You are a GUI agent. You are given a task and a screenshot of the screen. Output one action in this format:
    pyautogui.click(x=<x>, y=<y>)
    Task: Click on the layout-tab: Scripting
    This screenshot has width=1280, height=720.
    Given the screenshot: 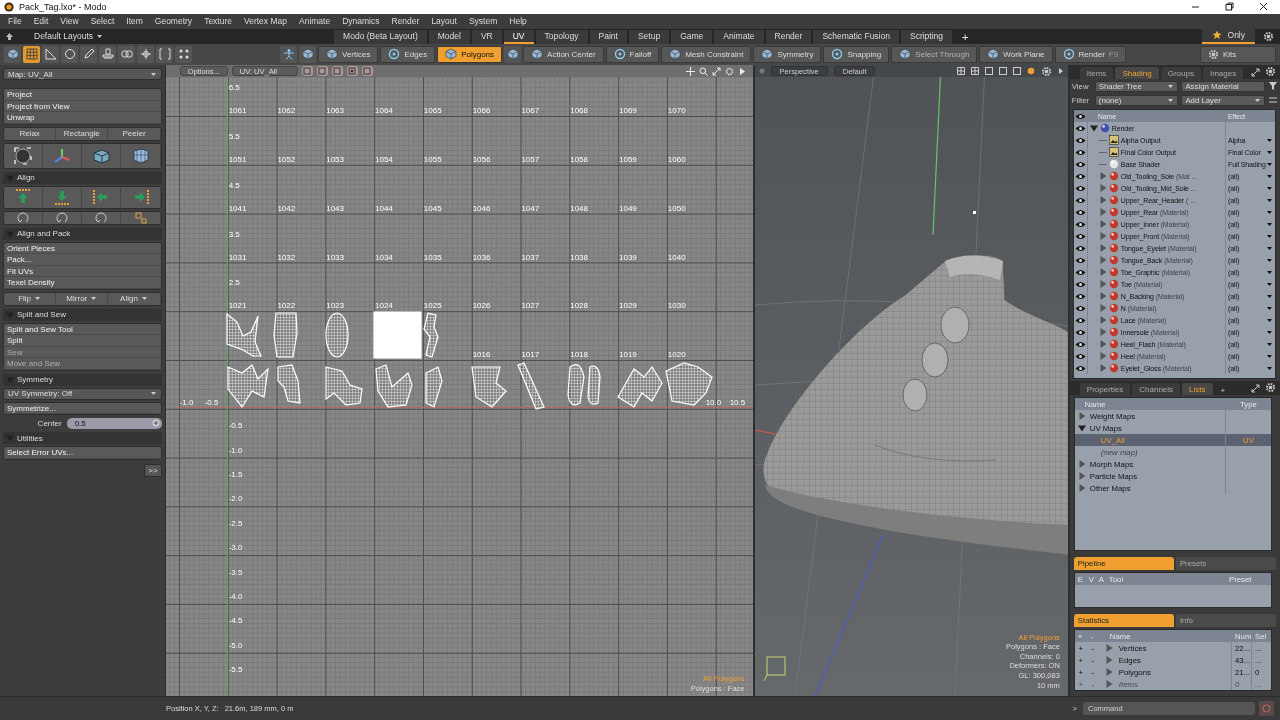 What is the action you would take?
    pyautogui.click(x=926, y=36)
    